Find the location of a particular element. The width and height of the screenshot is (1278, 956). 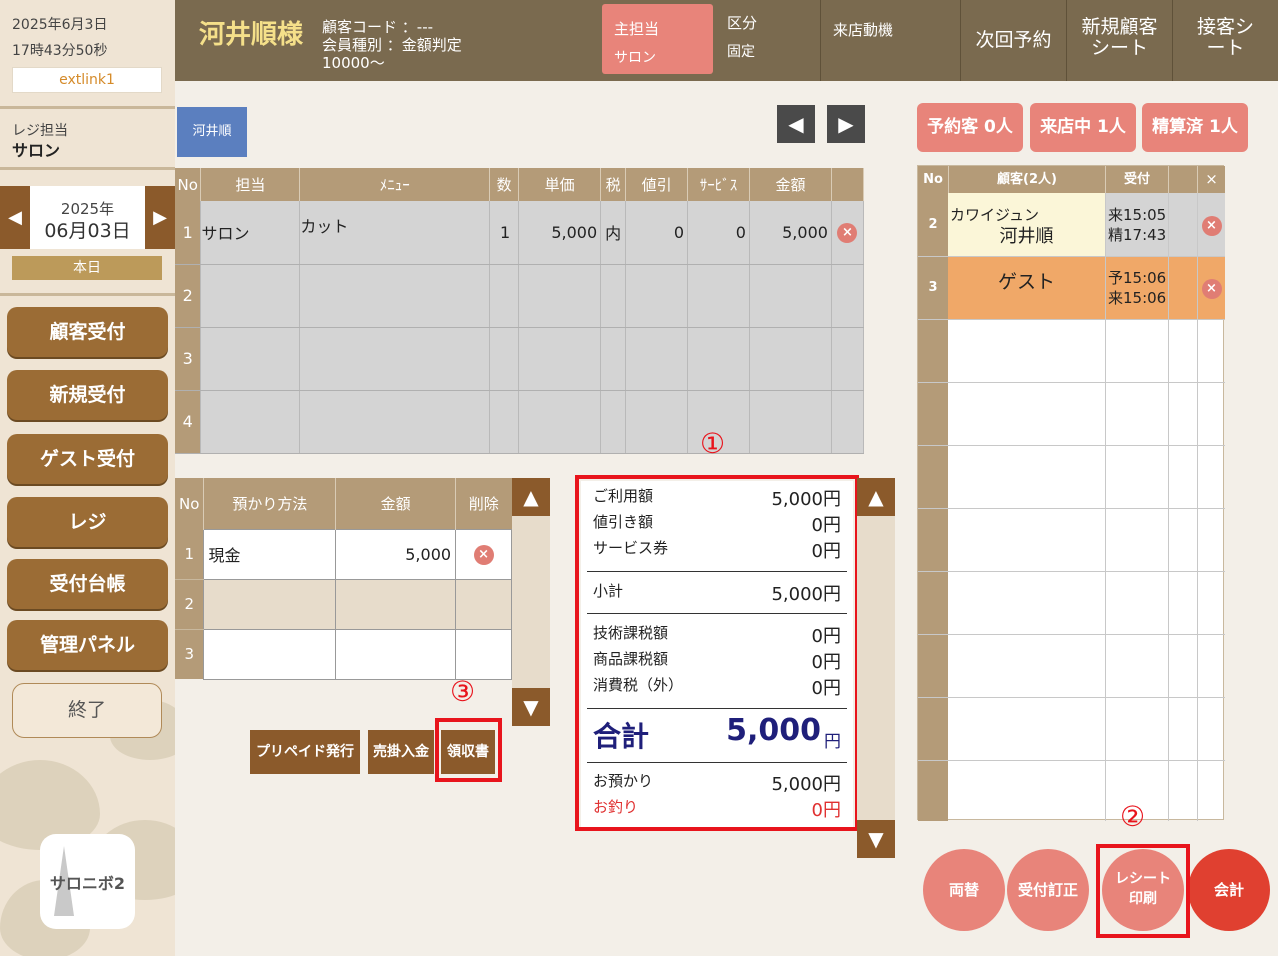

exchange-button: 両替 is located at coordinates (964, 890).